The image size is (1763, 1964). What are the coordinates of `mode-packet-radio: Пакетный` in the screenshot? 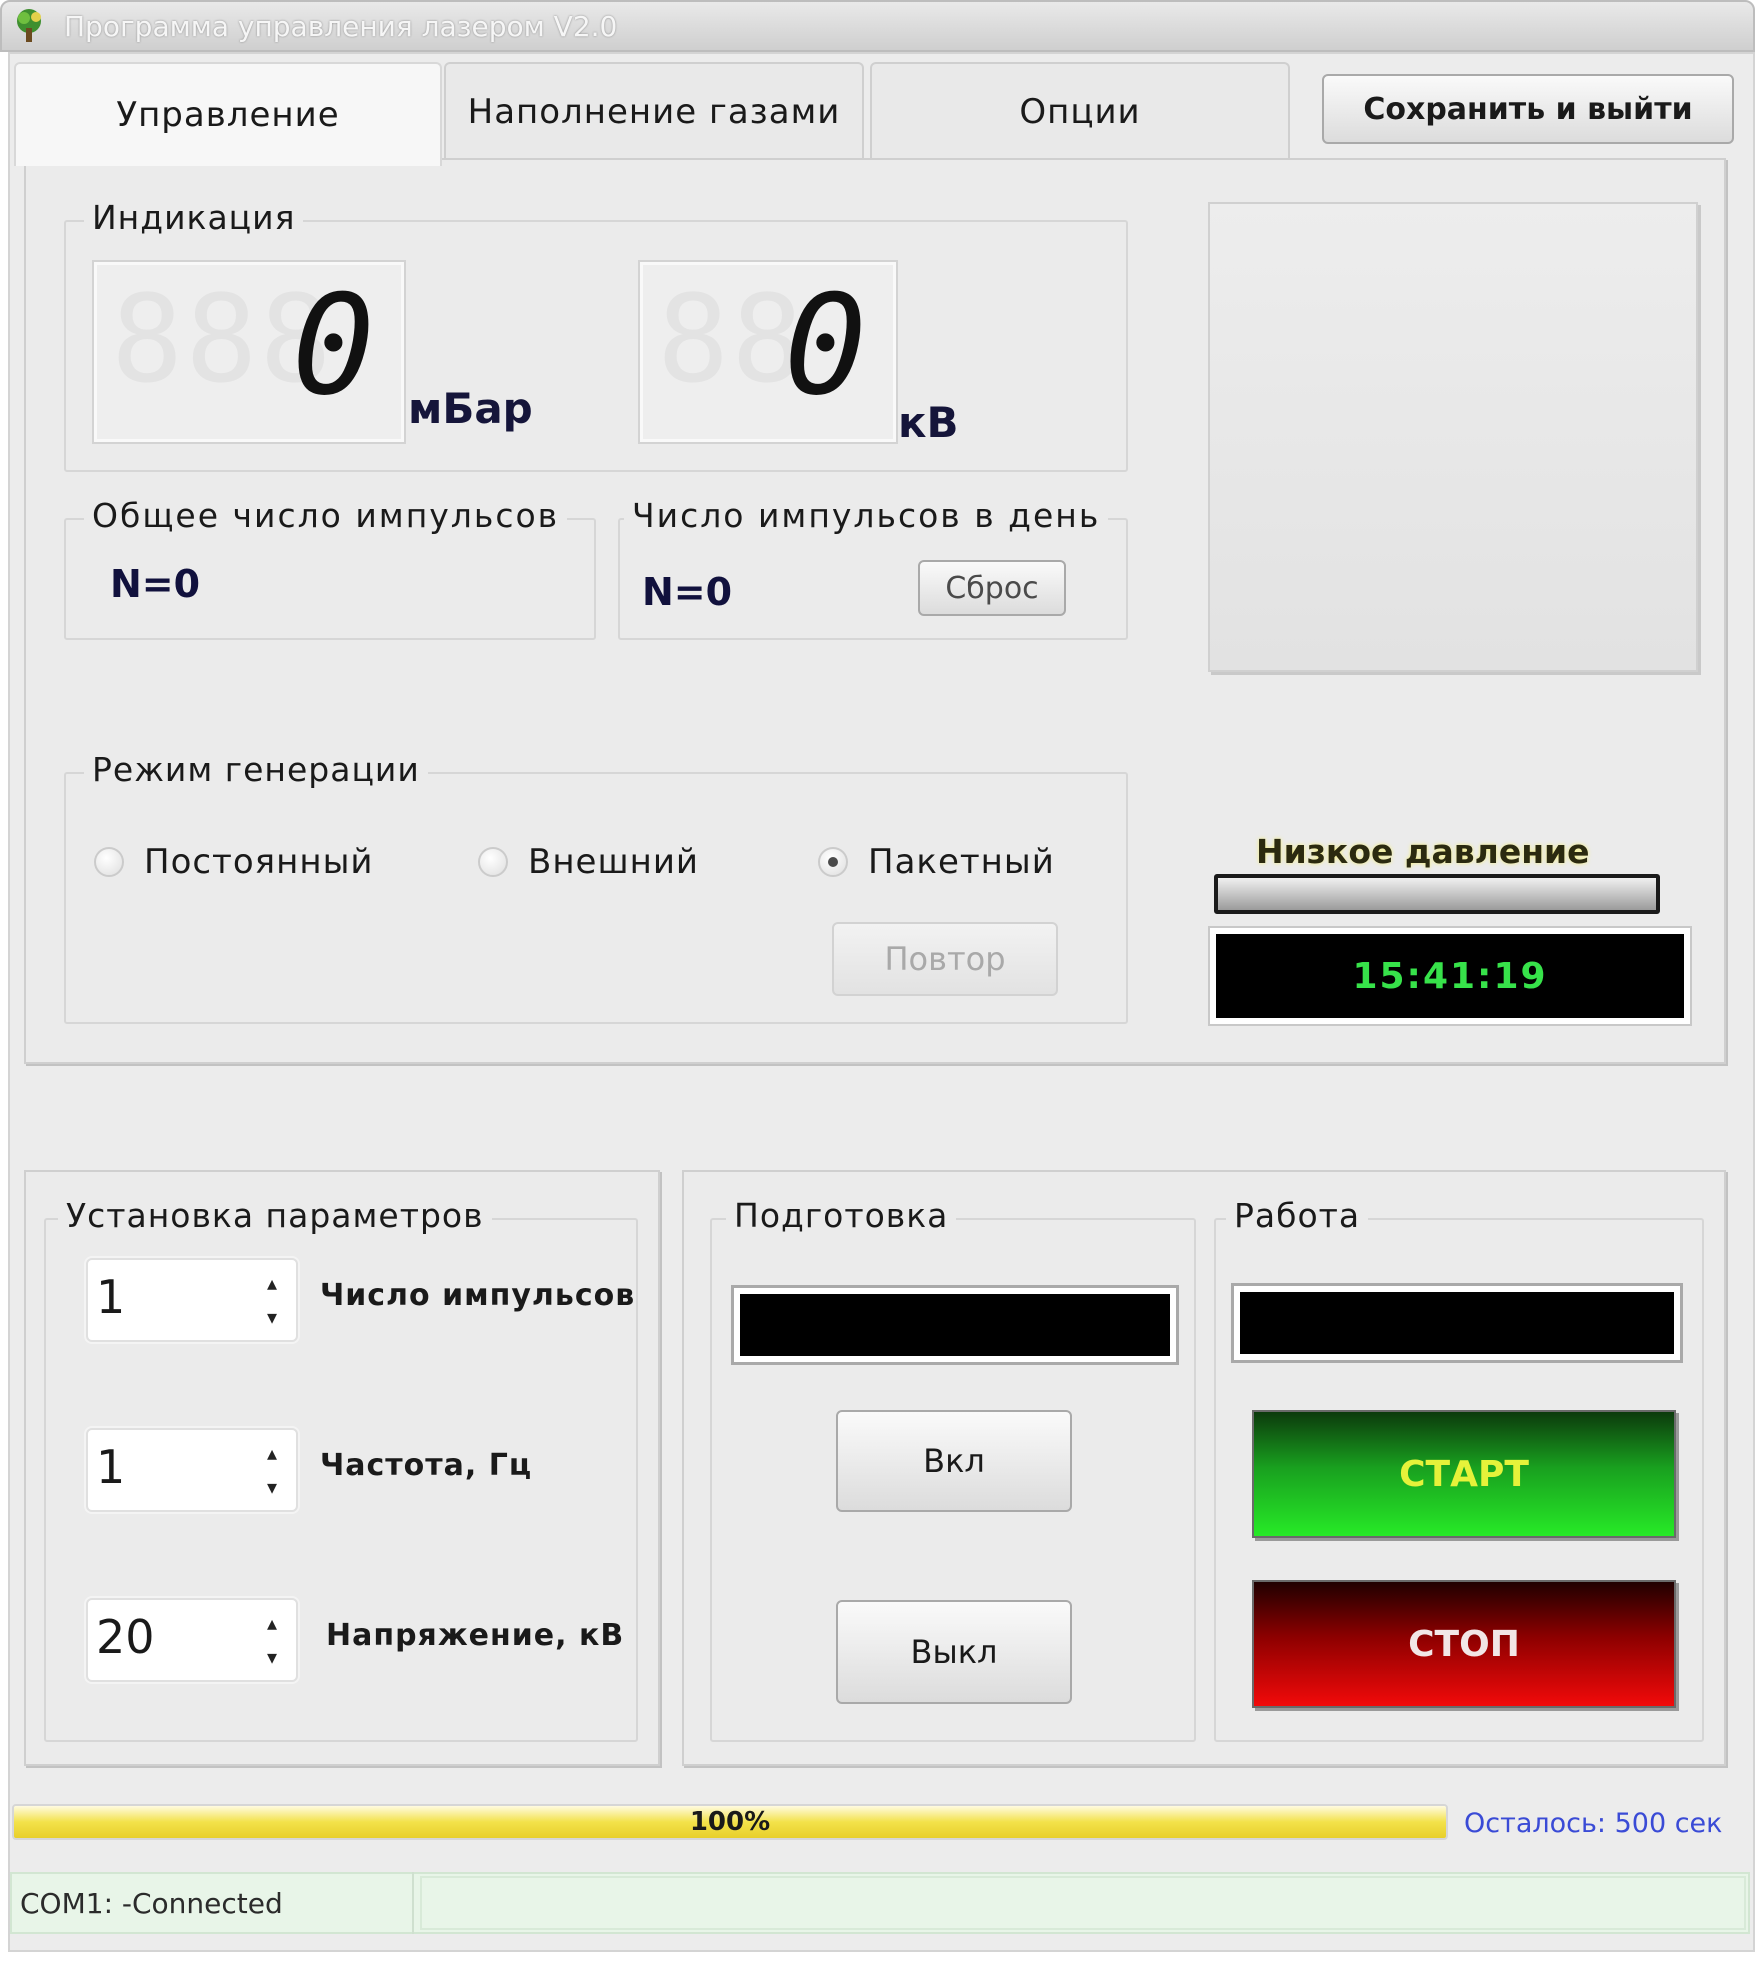 It's located at (936, 862).